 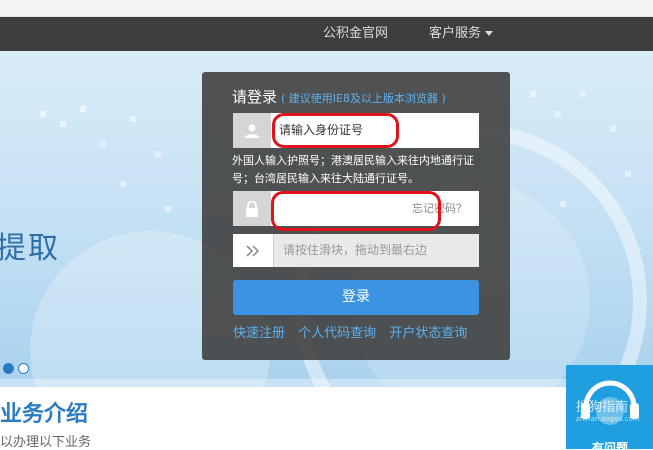 What do you see at coordinates (46, 442) in the screenshot?
I see `section-subtitle: 以办理以下业务` at bounding box center [46, 442].